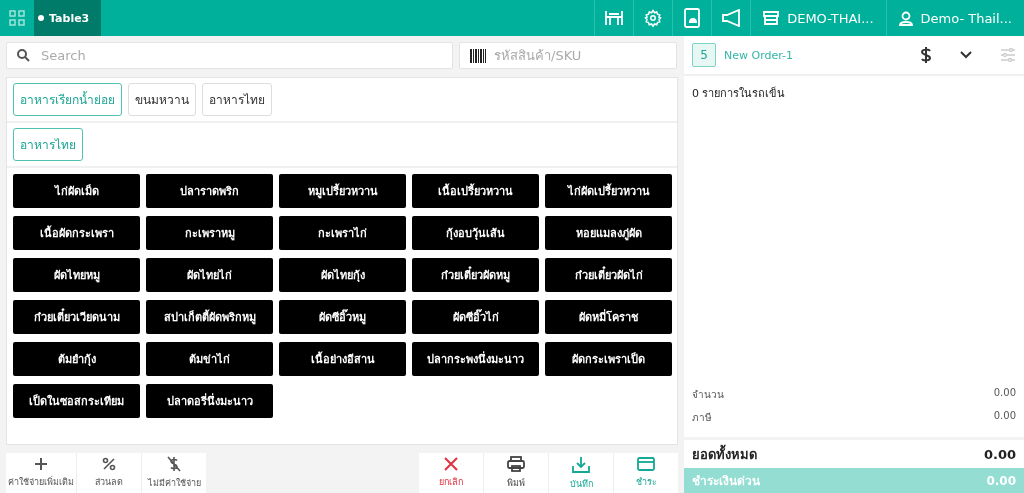  Describe the element at coordinates (23, 55) in the screenshot. I see `search-icon` at that location.